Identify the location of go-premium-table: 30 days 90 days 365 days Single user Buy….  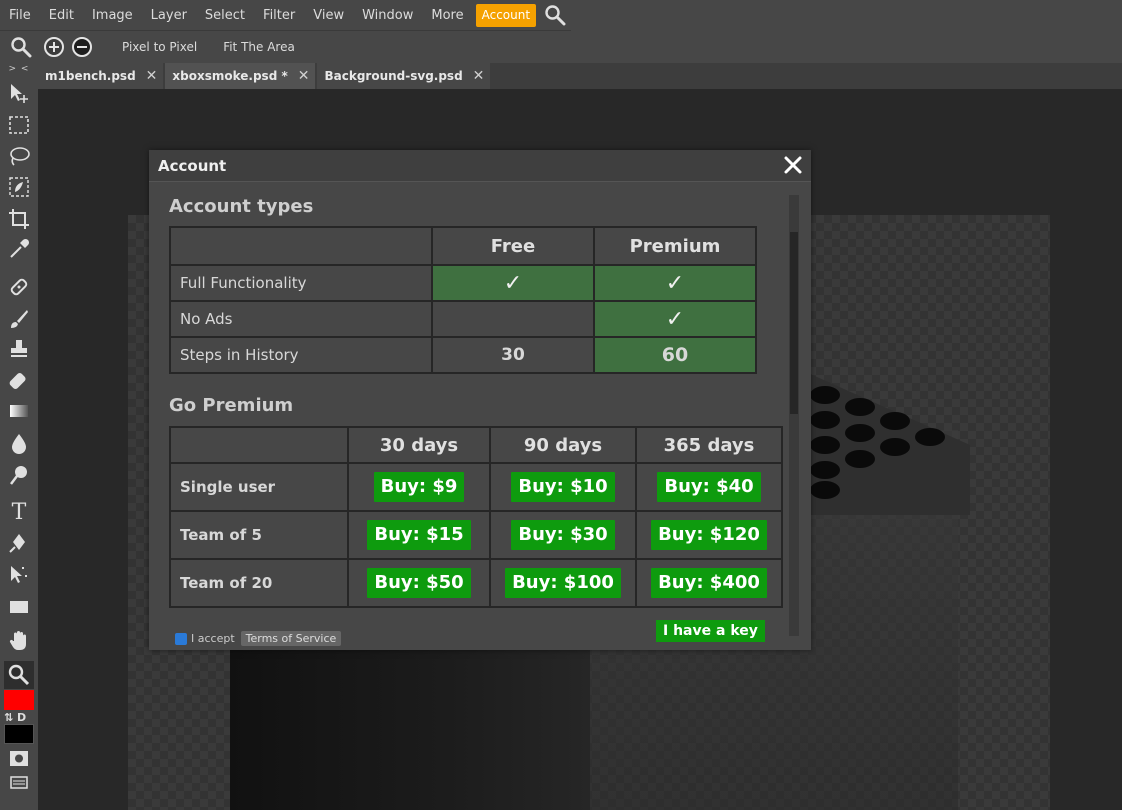
(476, 517).